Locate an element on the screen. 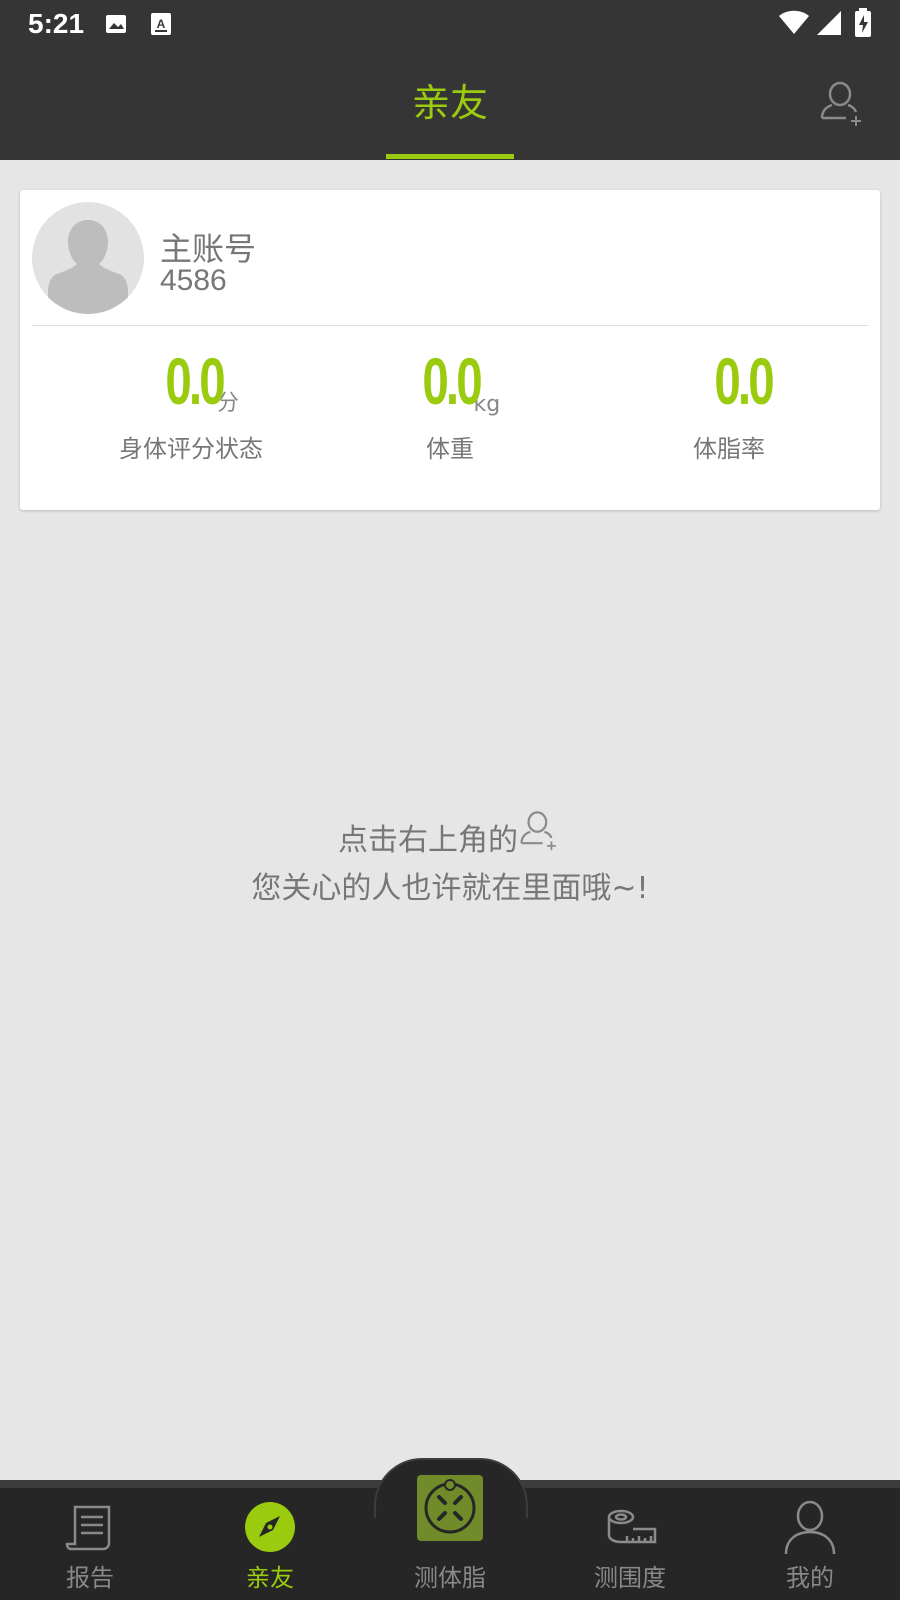  image-icon is located at coordinates (116, 26).